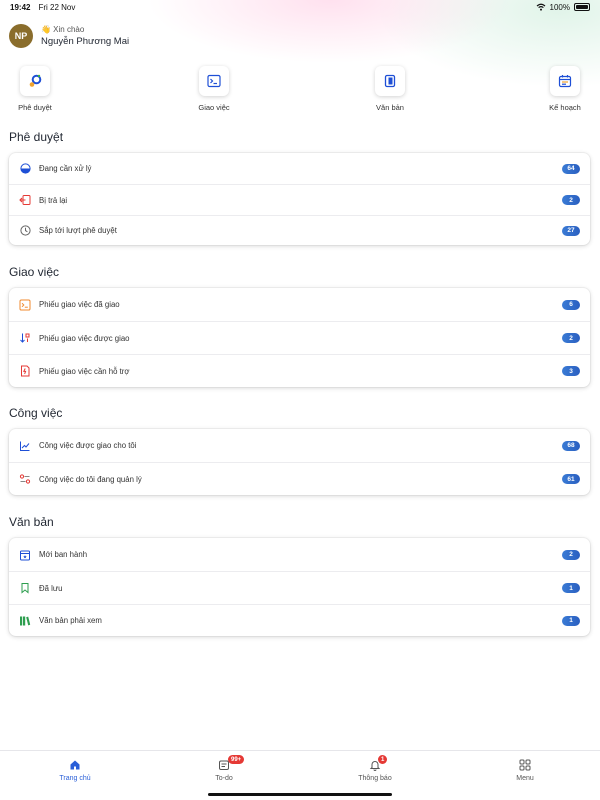  What do you see at coordinates (25, 588) in the screenshot?
I see `bookmark-icon` at bounding box center [25, 588].